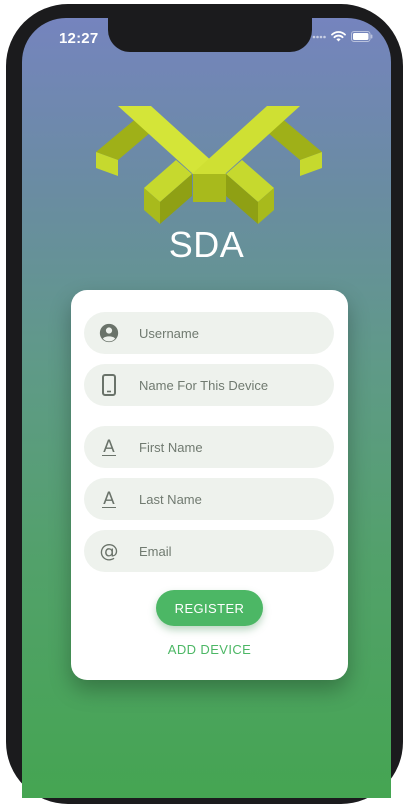  I want to click on phone-icon, so click(109, 385).